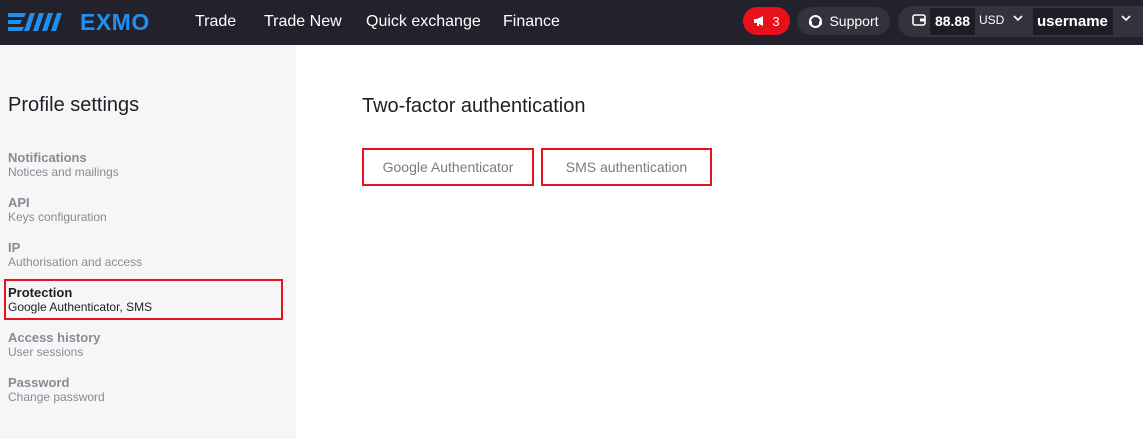  Describe the element at coordinates (74, 105) in the screenshot. I see `sidebar-title: Profile settings` at that location.